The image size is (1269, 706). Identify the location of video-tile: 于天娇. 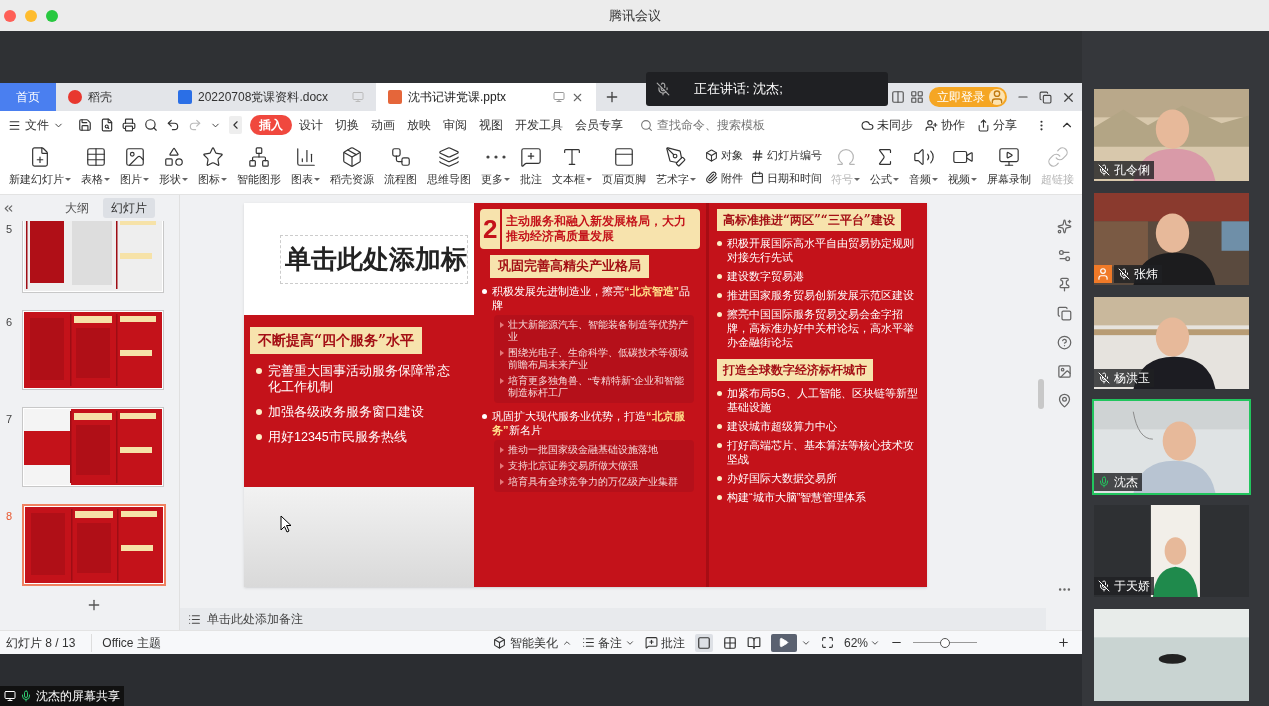
(1171, 551).